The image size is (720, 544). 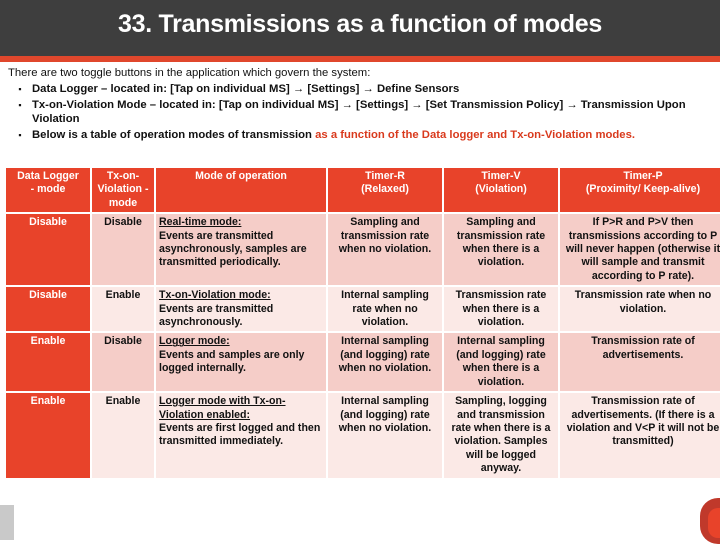 What do you see at coordinates (385, 176) in the screenshot?
I see `header-line: Timer-R` at bounding box center [385, 176].